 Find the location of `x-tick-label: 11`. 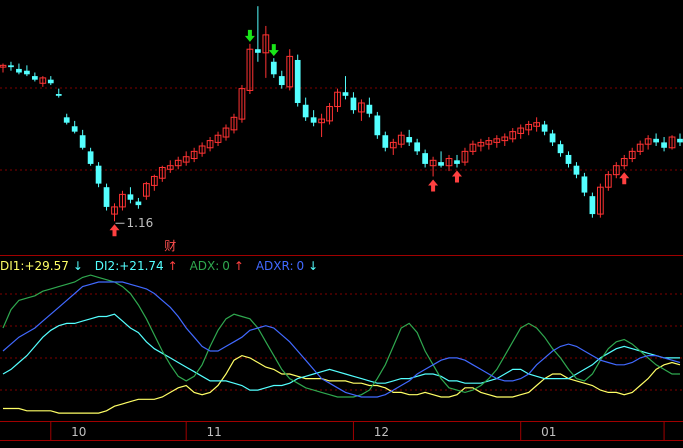

x-tick-label: 11 is located at coordinates (214, 432).